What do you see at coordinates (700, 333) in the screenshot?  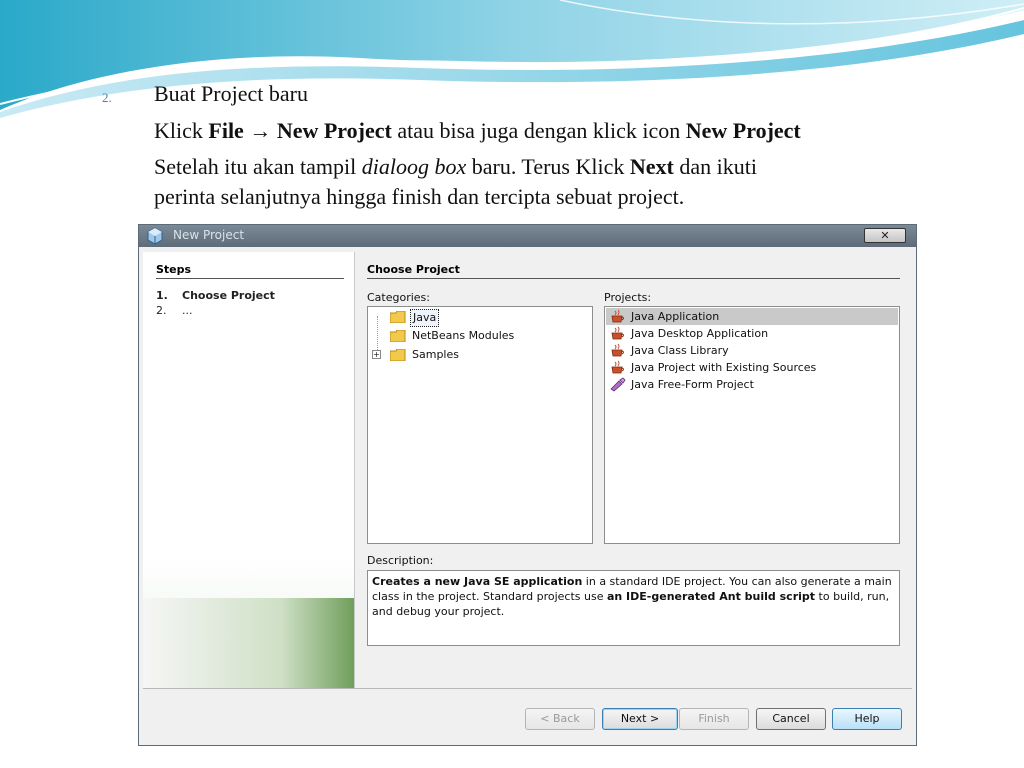 I see `project-item-label: Java Desktop Application` at bounding box center [700, 333].